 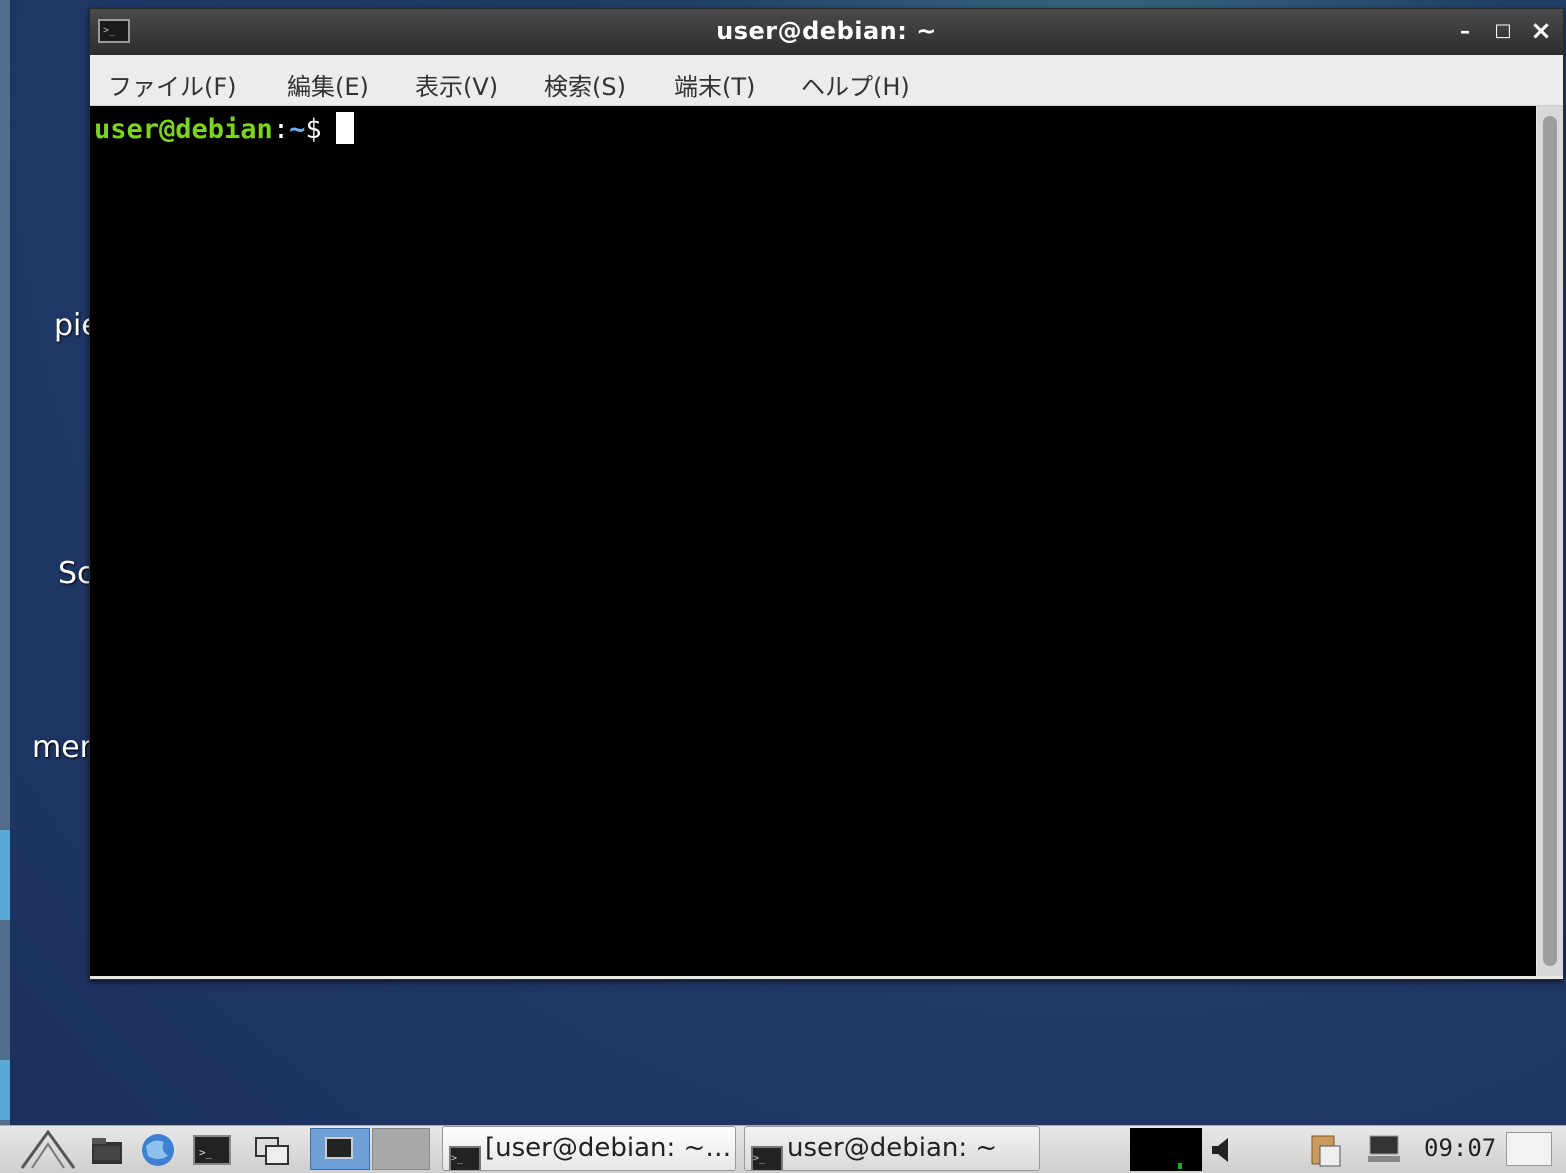 I want to click on text-cursor, so click(x=344, y=128).